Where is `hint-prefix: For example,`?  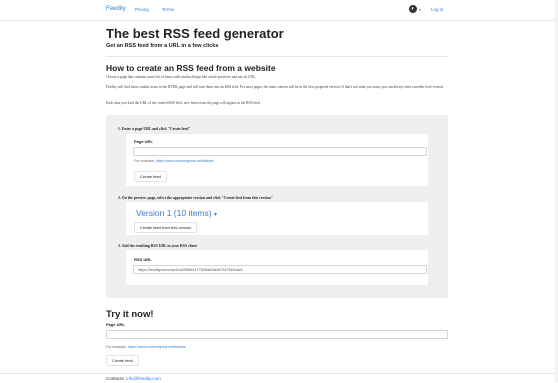
hint-prefix: For example, is located at coordinates (144, 161).